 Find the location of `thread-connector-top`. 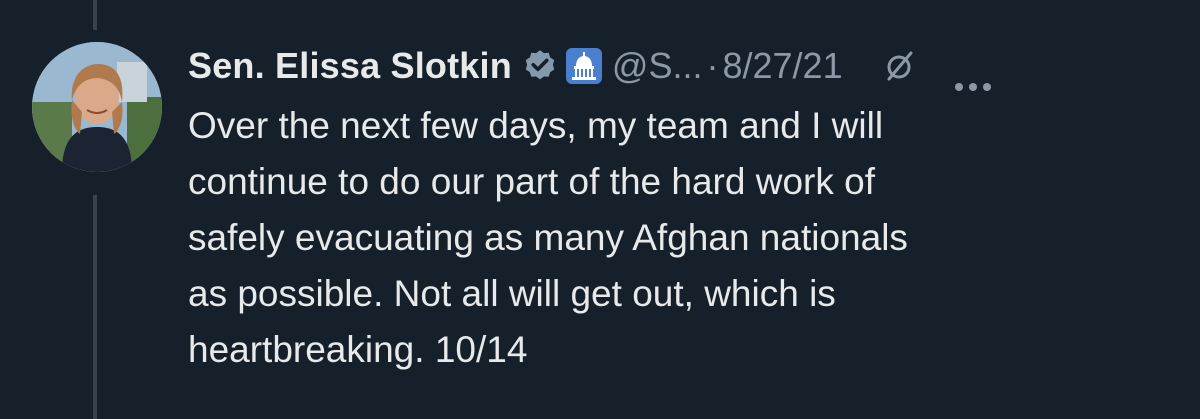

thread-connector-top is located at coordinates (95, 15).